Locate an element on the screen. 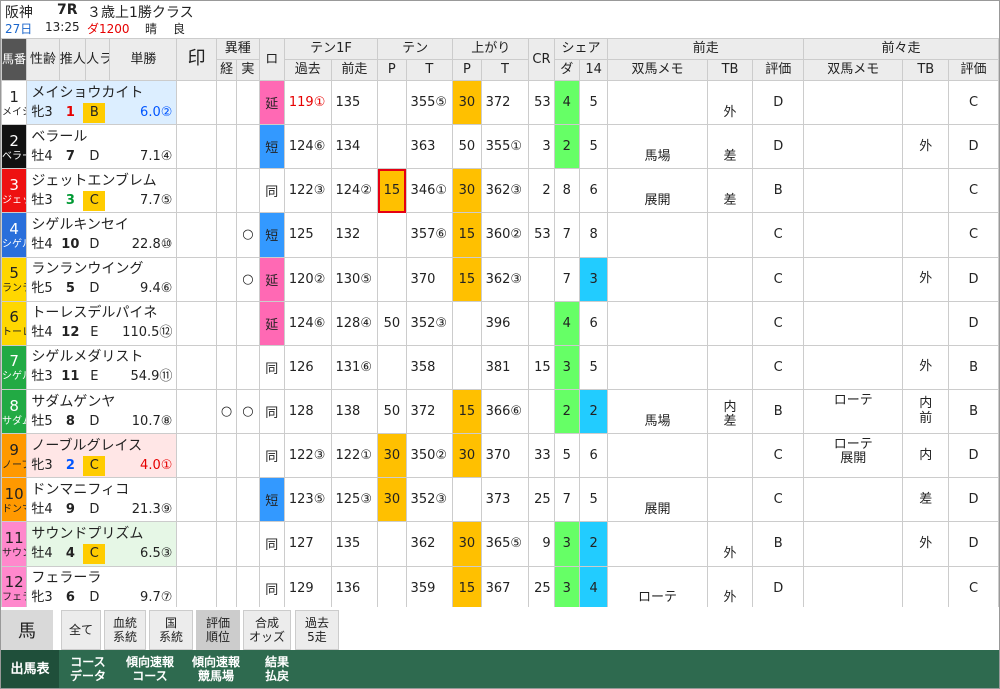 The height and width of the screenshot is (689, 1000). zz-hyoka: D is located at coordinates (973, 147).